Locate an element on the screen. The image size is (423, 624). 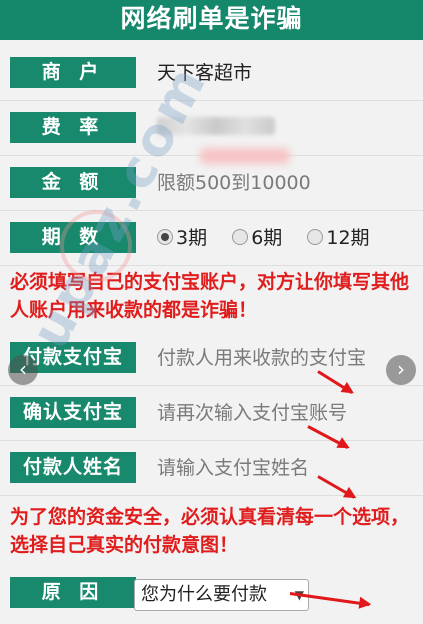
previous-arrow-icon: ‹ is located at coordinates (23, 370).